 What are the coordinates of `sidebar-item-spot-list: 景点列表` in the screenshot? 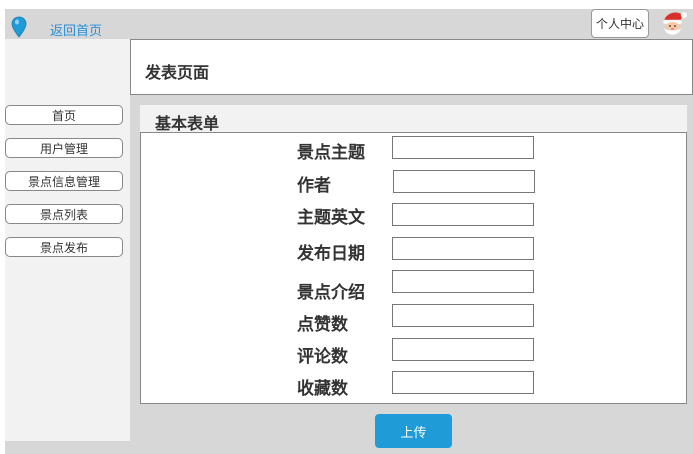 It's located at (64, 214).